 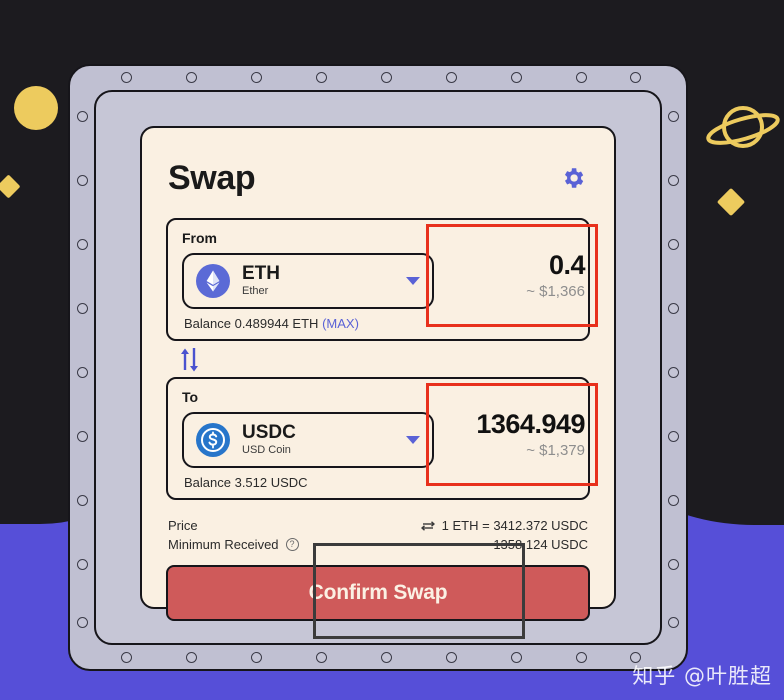 What do you see at coordinates (10, 186) in the screenshot?
I see `yellow-diamond-left-icon` at bounding box center [10, 186].